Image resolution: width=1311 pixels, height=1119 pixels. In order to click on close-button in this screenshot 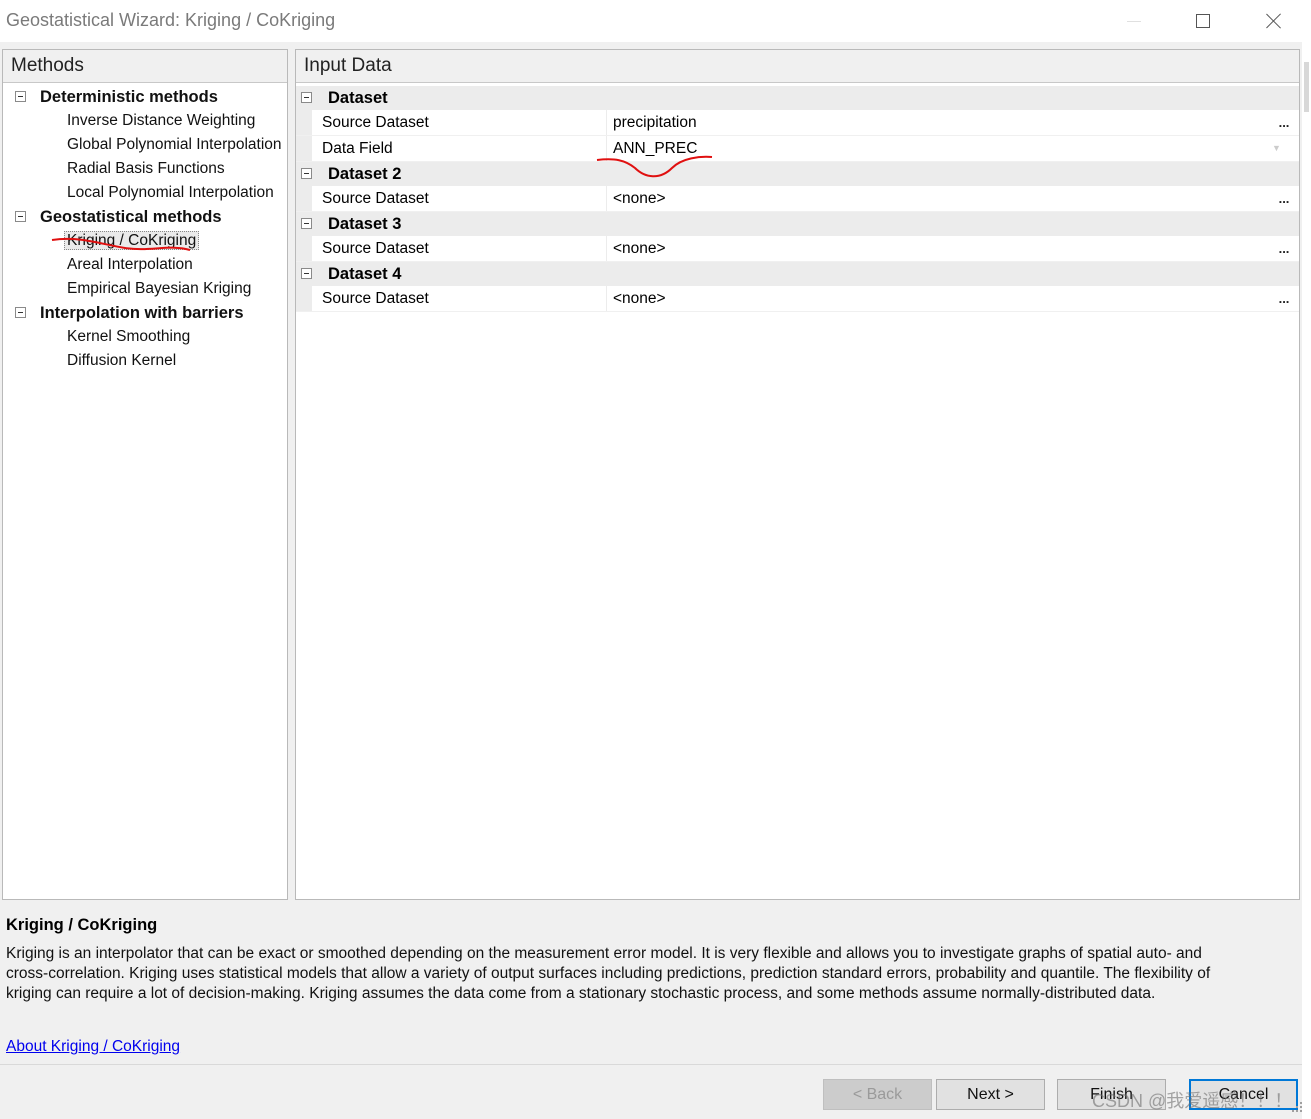, I will do `click(1274, 21)`.